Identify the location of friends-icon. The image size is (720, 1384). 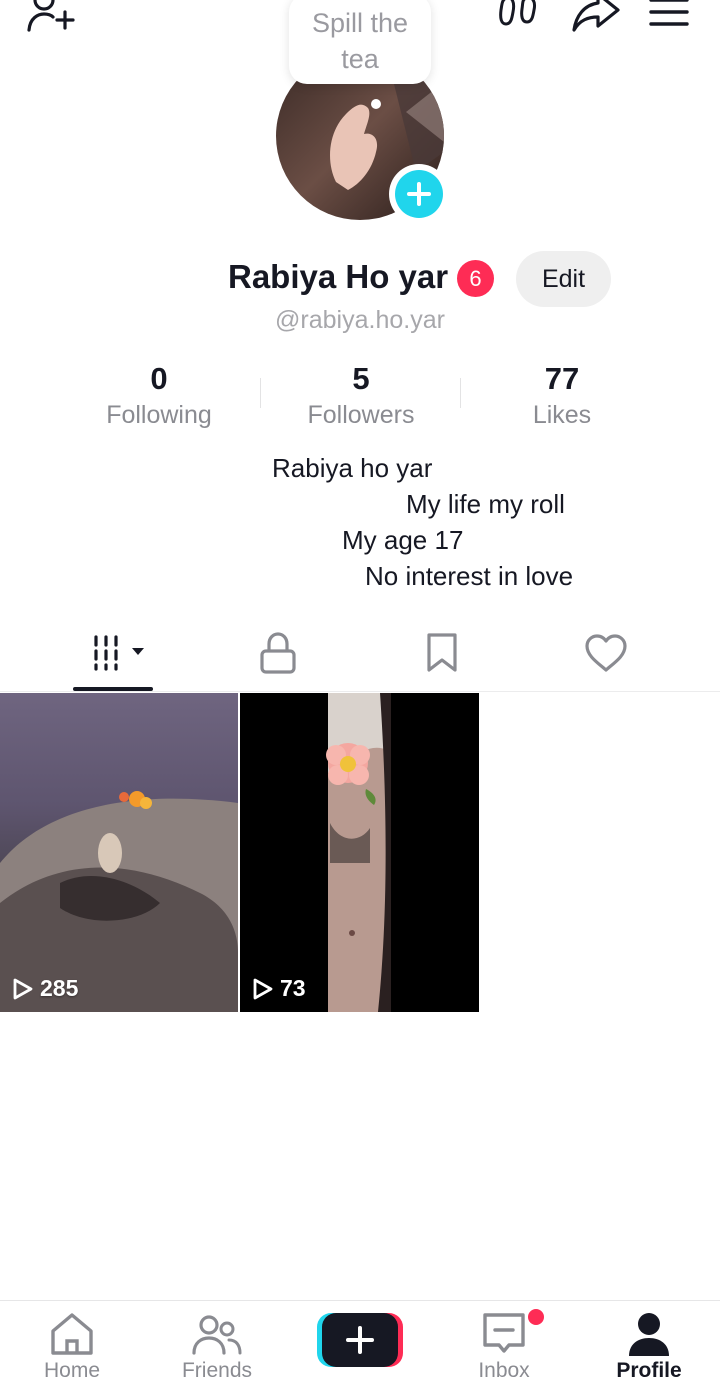
(217, 1335).